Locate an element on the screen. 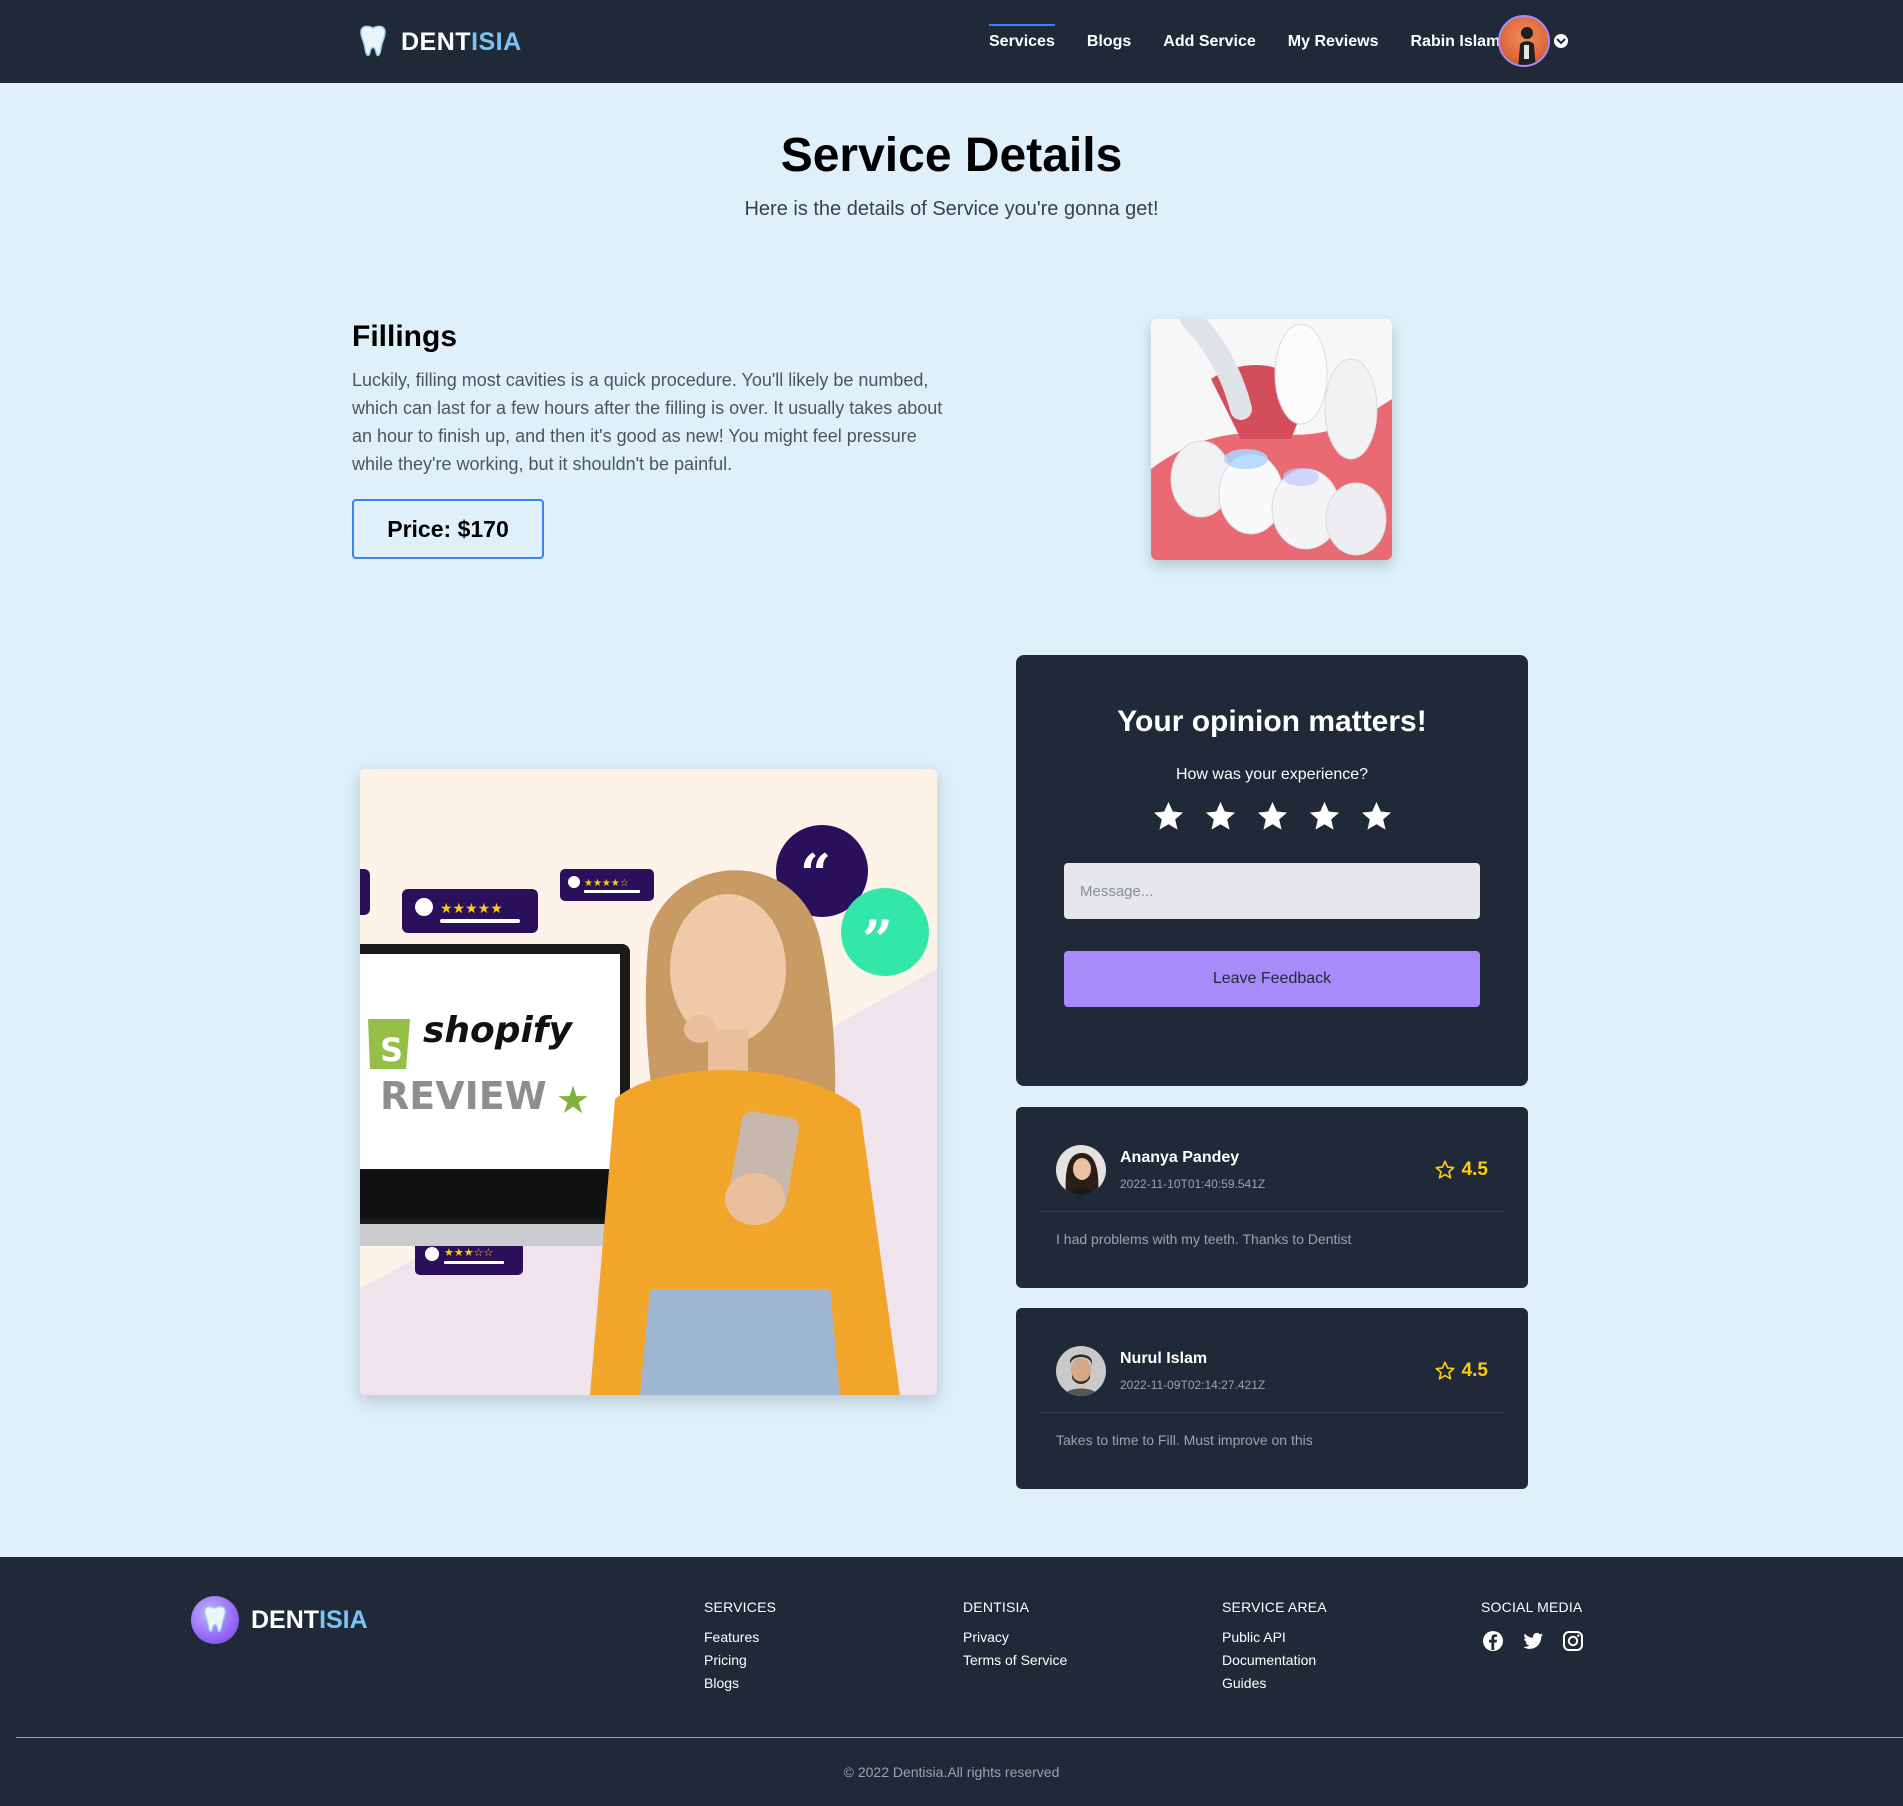 This screenshot has height=1806, width=1903. service-image is located at coordinates (1271, 439).